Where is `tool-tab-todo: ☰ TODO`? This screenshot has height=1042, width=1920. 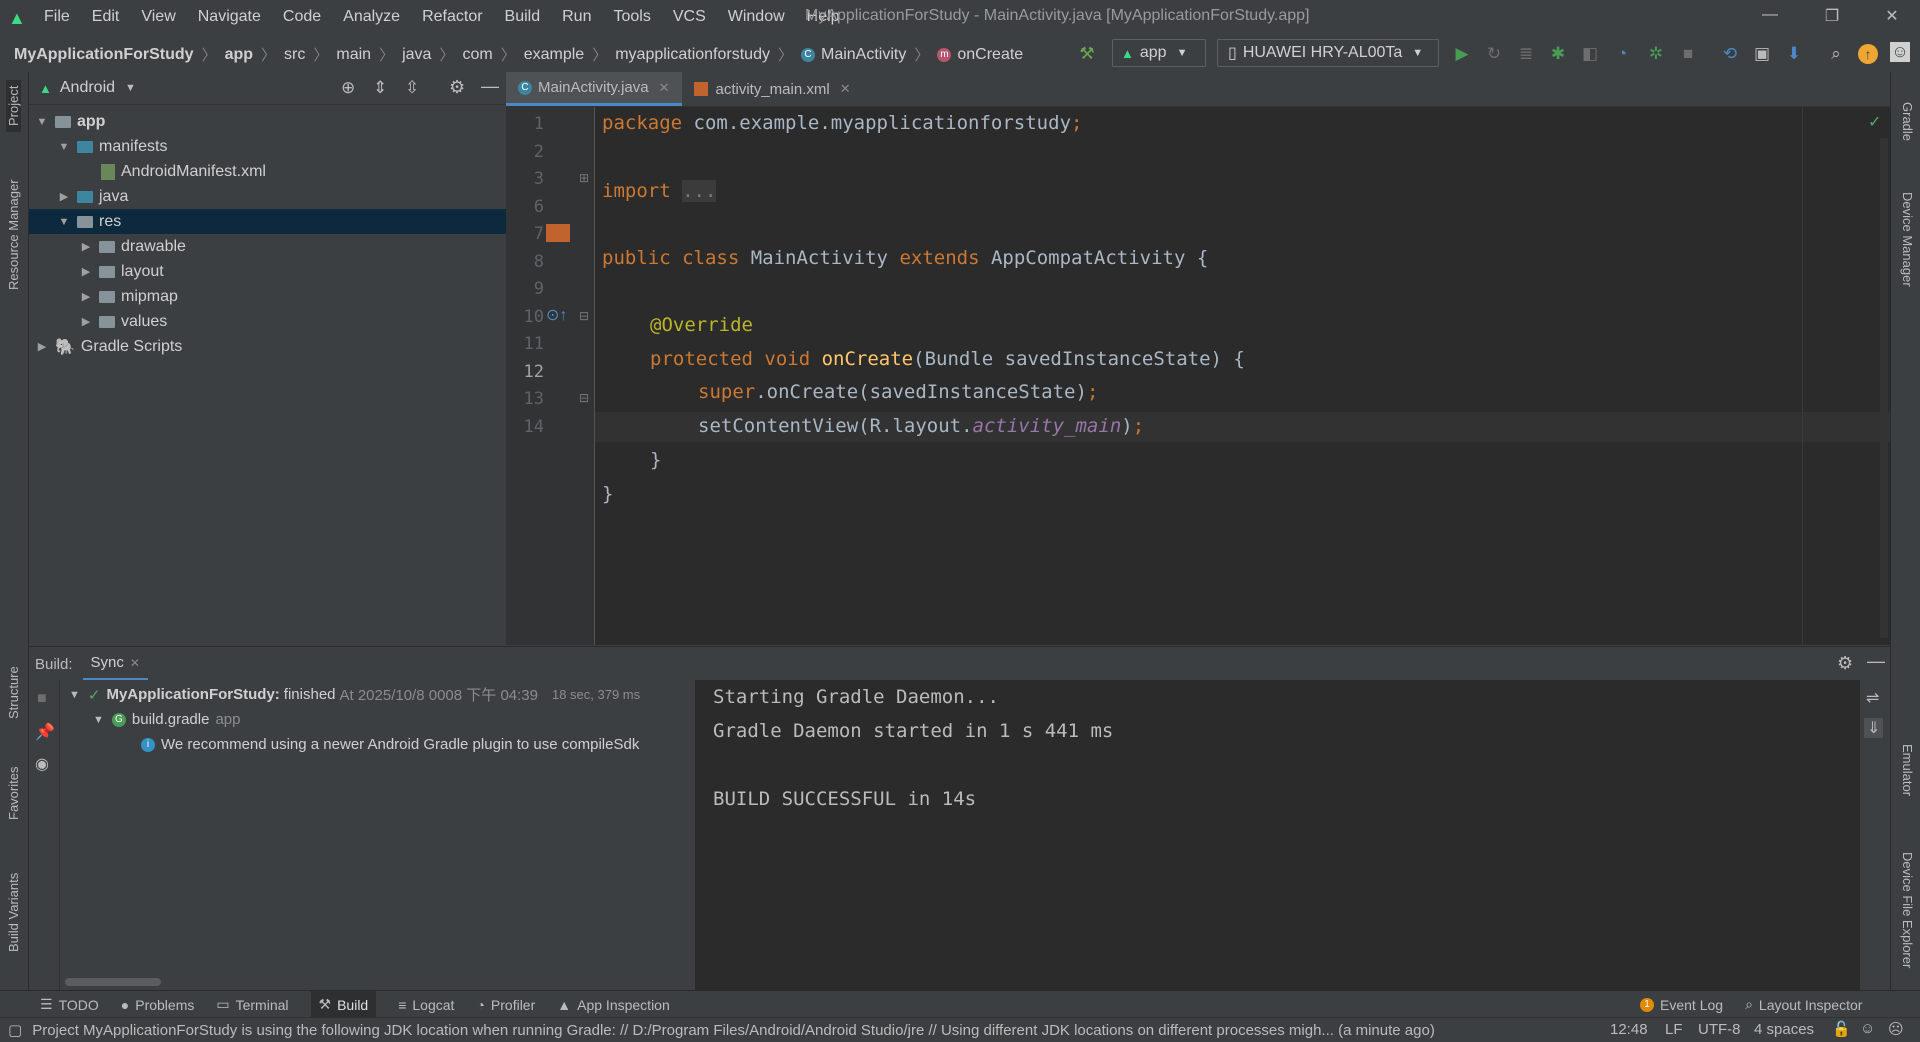 tool-tab-todo: ☰ TODO is located at coordinates (69, 1004).